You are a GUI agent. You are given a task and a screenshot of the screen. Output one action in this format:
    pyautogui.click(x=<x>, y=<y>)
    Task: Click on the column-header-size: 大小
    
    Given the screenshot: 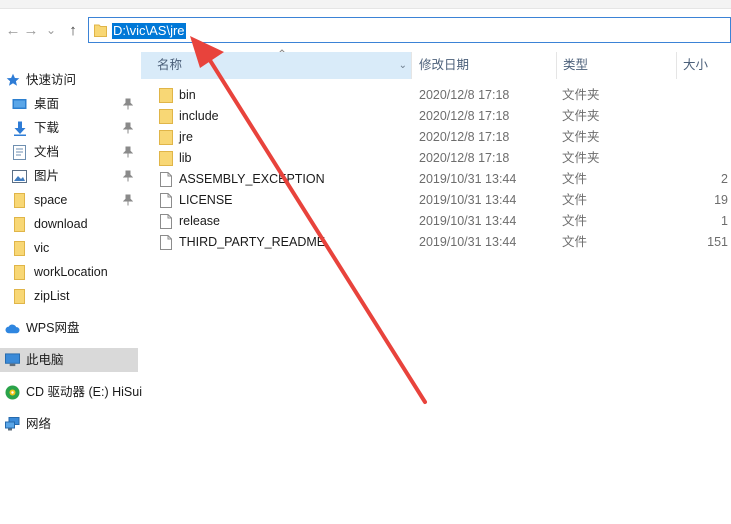 What is the action you would take?
    pyautogui.click(x=695, y=65)
    